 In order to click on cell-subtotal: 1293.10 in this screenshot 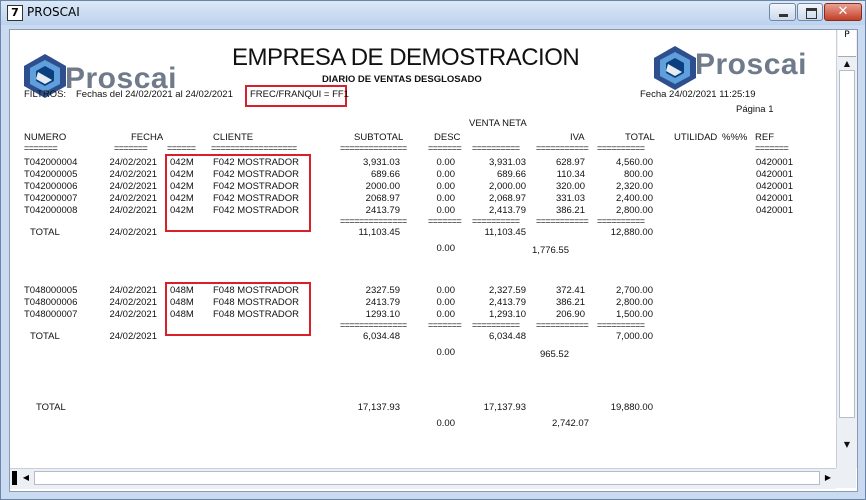, I will do `click(382, 314)`.